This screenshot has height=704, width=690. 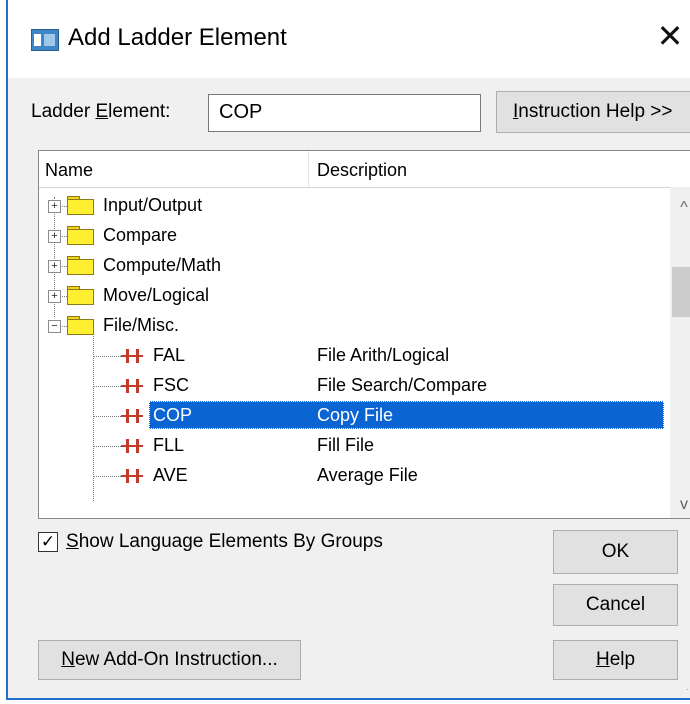 I want to click on instruction-name: AVE, so click(x=170, y=475).